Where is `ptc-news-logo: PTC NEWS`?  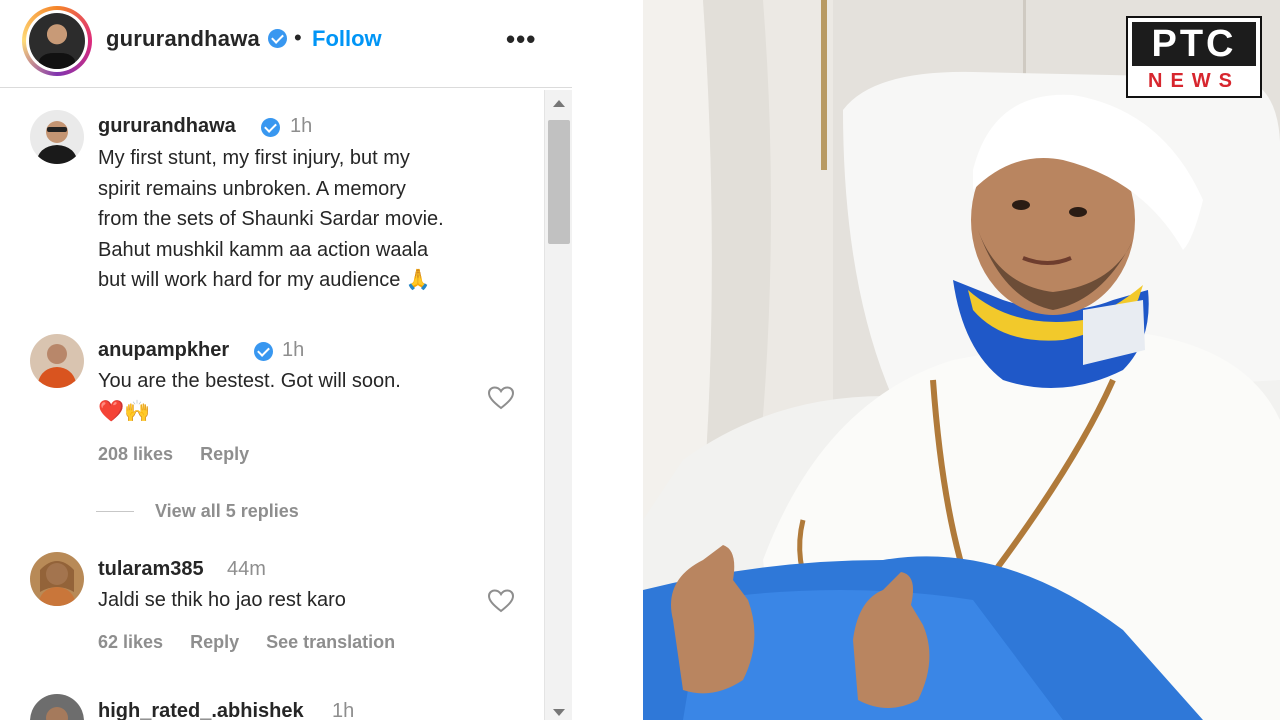 ptc-news-logo: PTC NEWS is located at coordinates (1194, 57).